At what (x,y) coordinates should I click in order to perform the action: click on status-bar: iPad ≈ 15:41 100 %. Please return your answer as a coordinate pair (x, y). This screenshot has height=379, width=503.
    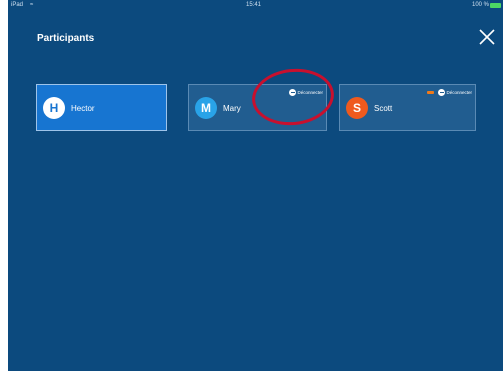
    Looking at the image, I should click on (255, 6).